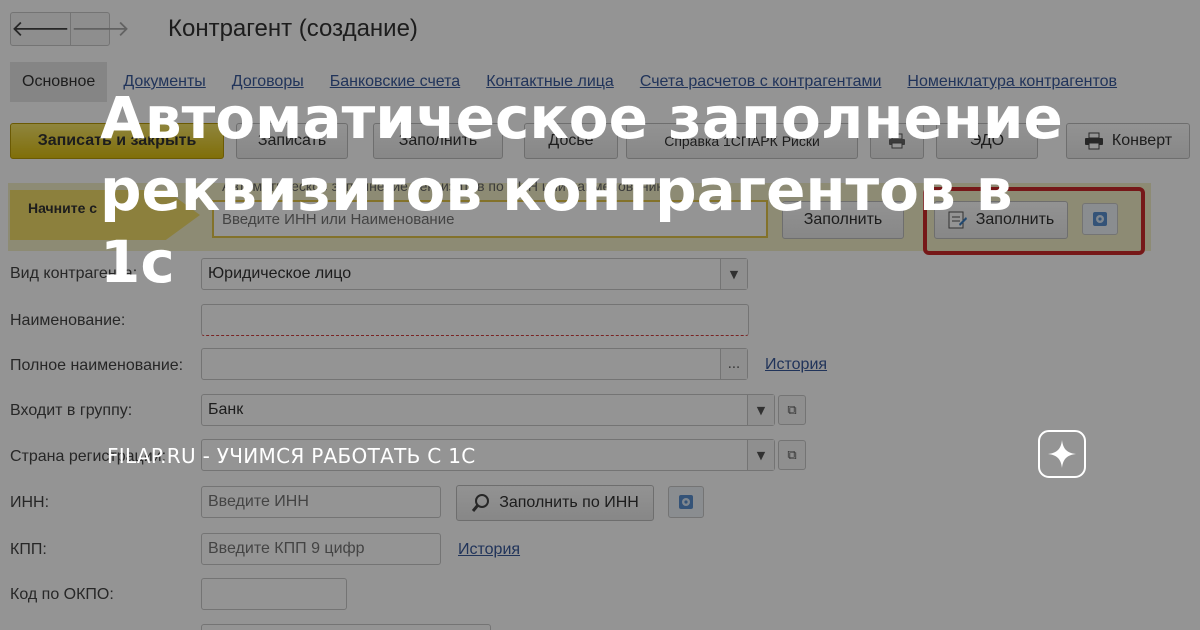 The width and height of the screenshot is (1200, 630). I want to click on sparkle-logo-icon, so click(1062, 454).